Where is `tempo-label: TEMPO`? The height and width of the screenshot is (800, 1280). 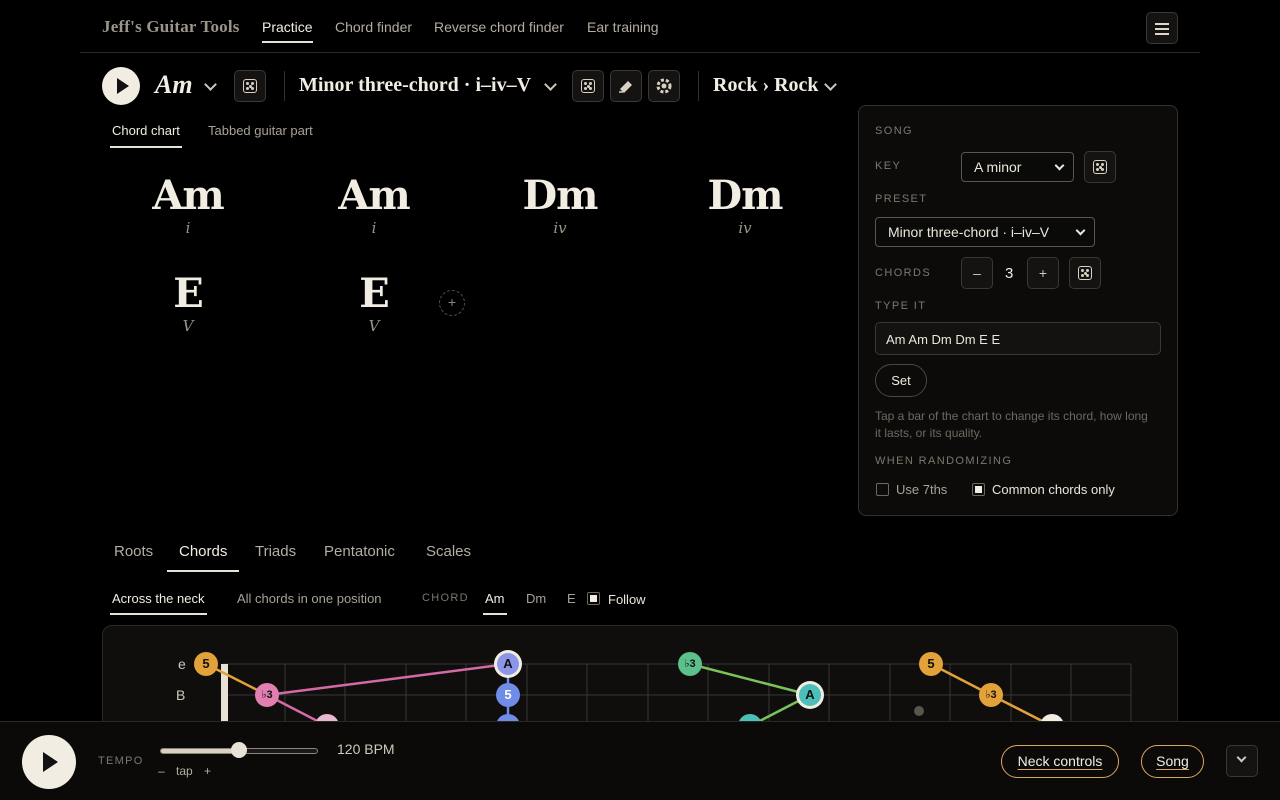
tempo-label: TEMPO is located at coordinates (121, 761).